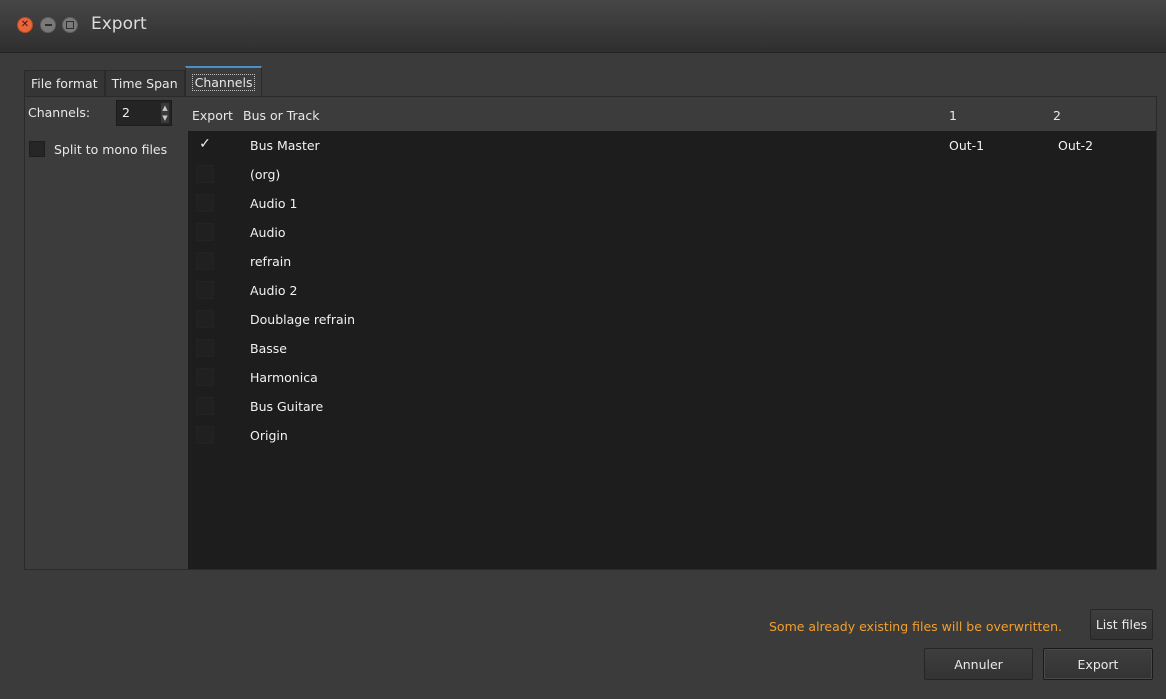 Image resolution: width=1166 pixels, height=699 pixels. I want to click on export-checkbox: ✓, so click(205, 145).